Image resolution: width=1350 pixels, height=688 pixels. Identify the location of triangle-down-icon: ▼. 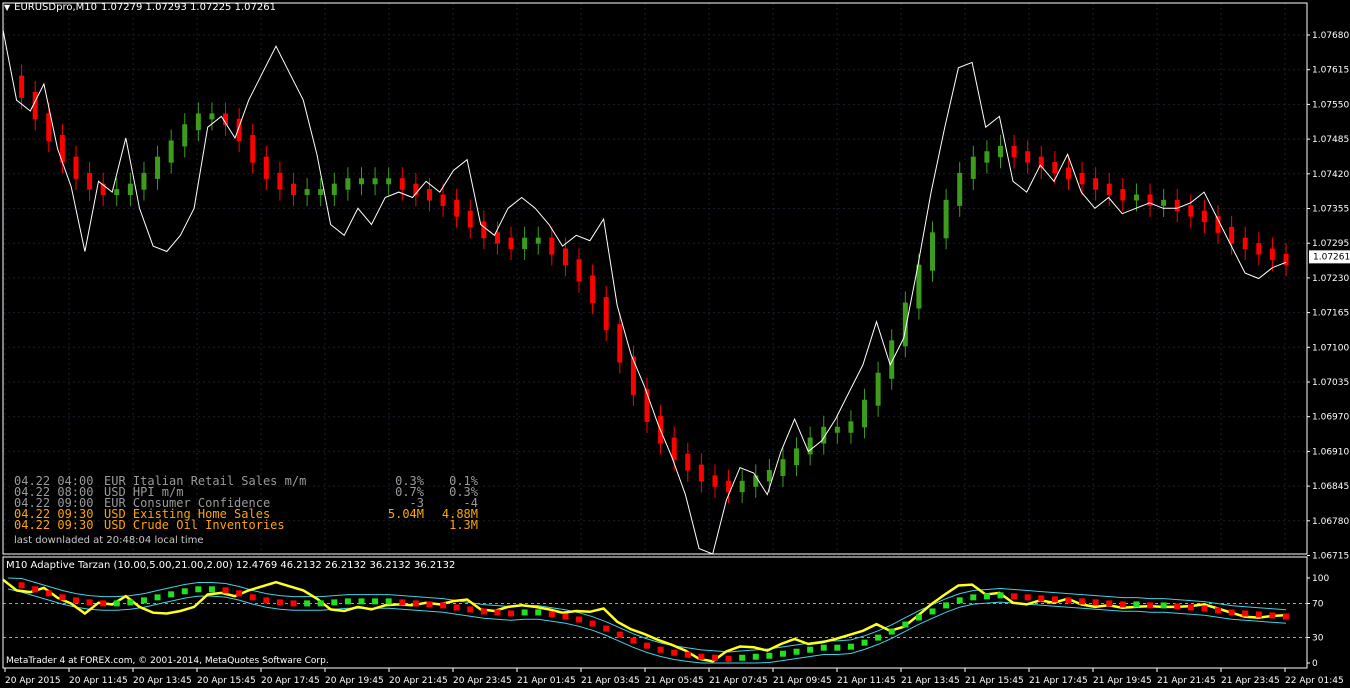
(7, 7).